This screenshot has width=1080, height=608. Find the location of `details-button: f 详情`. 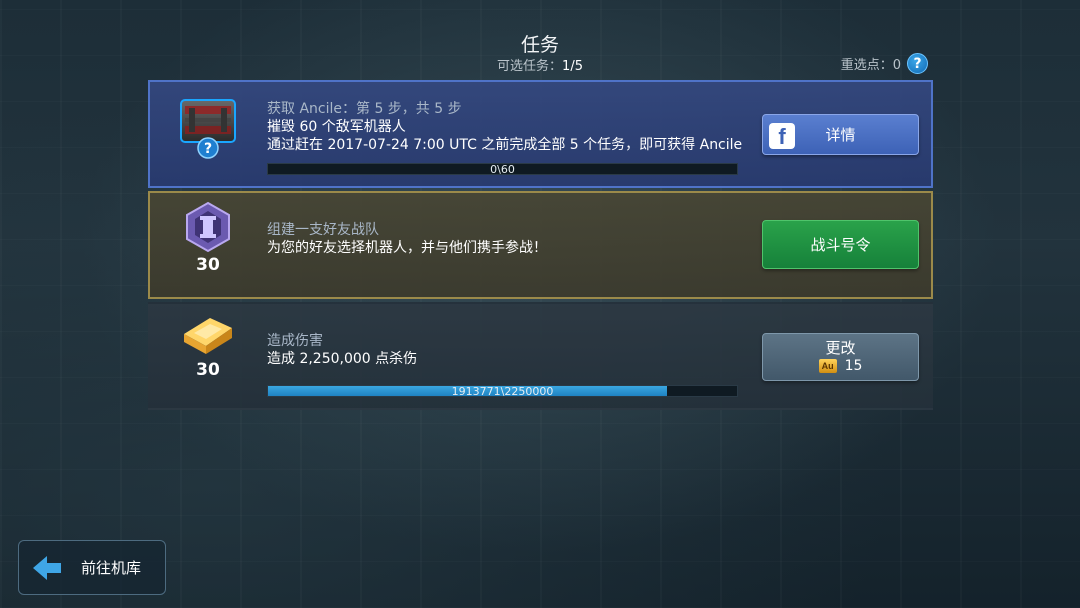

details-button: f 详情 is located at coordinates (840, 134).